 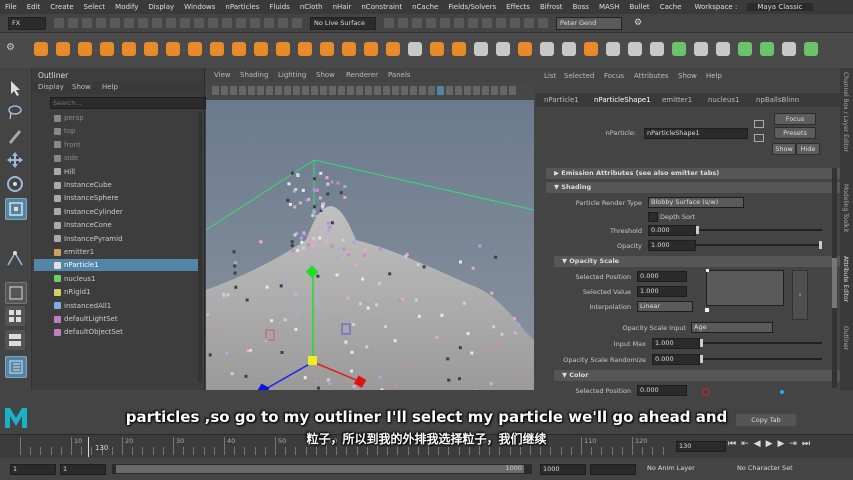 I want to click on opacity-scale-randomize-field: 0.000, so click(x=676, y=359).